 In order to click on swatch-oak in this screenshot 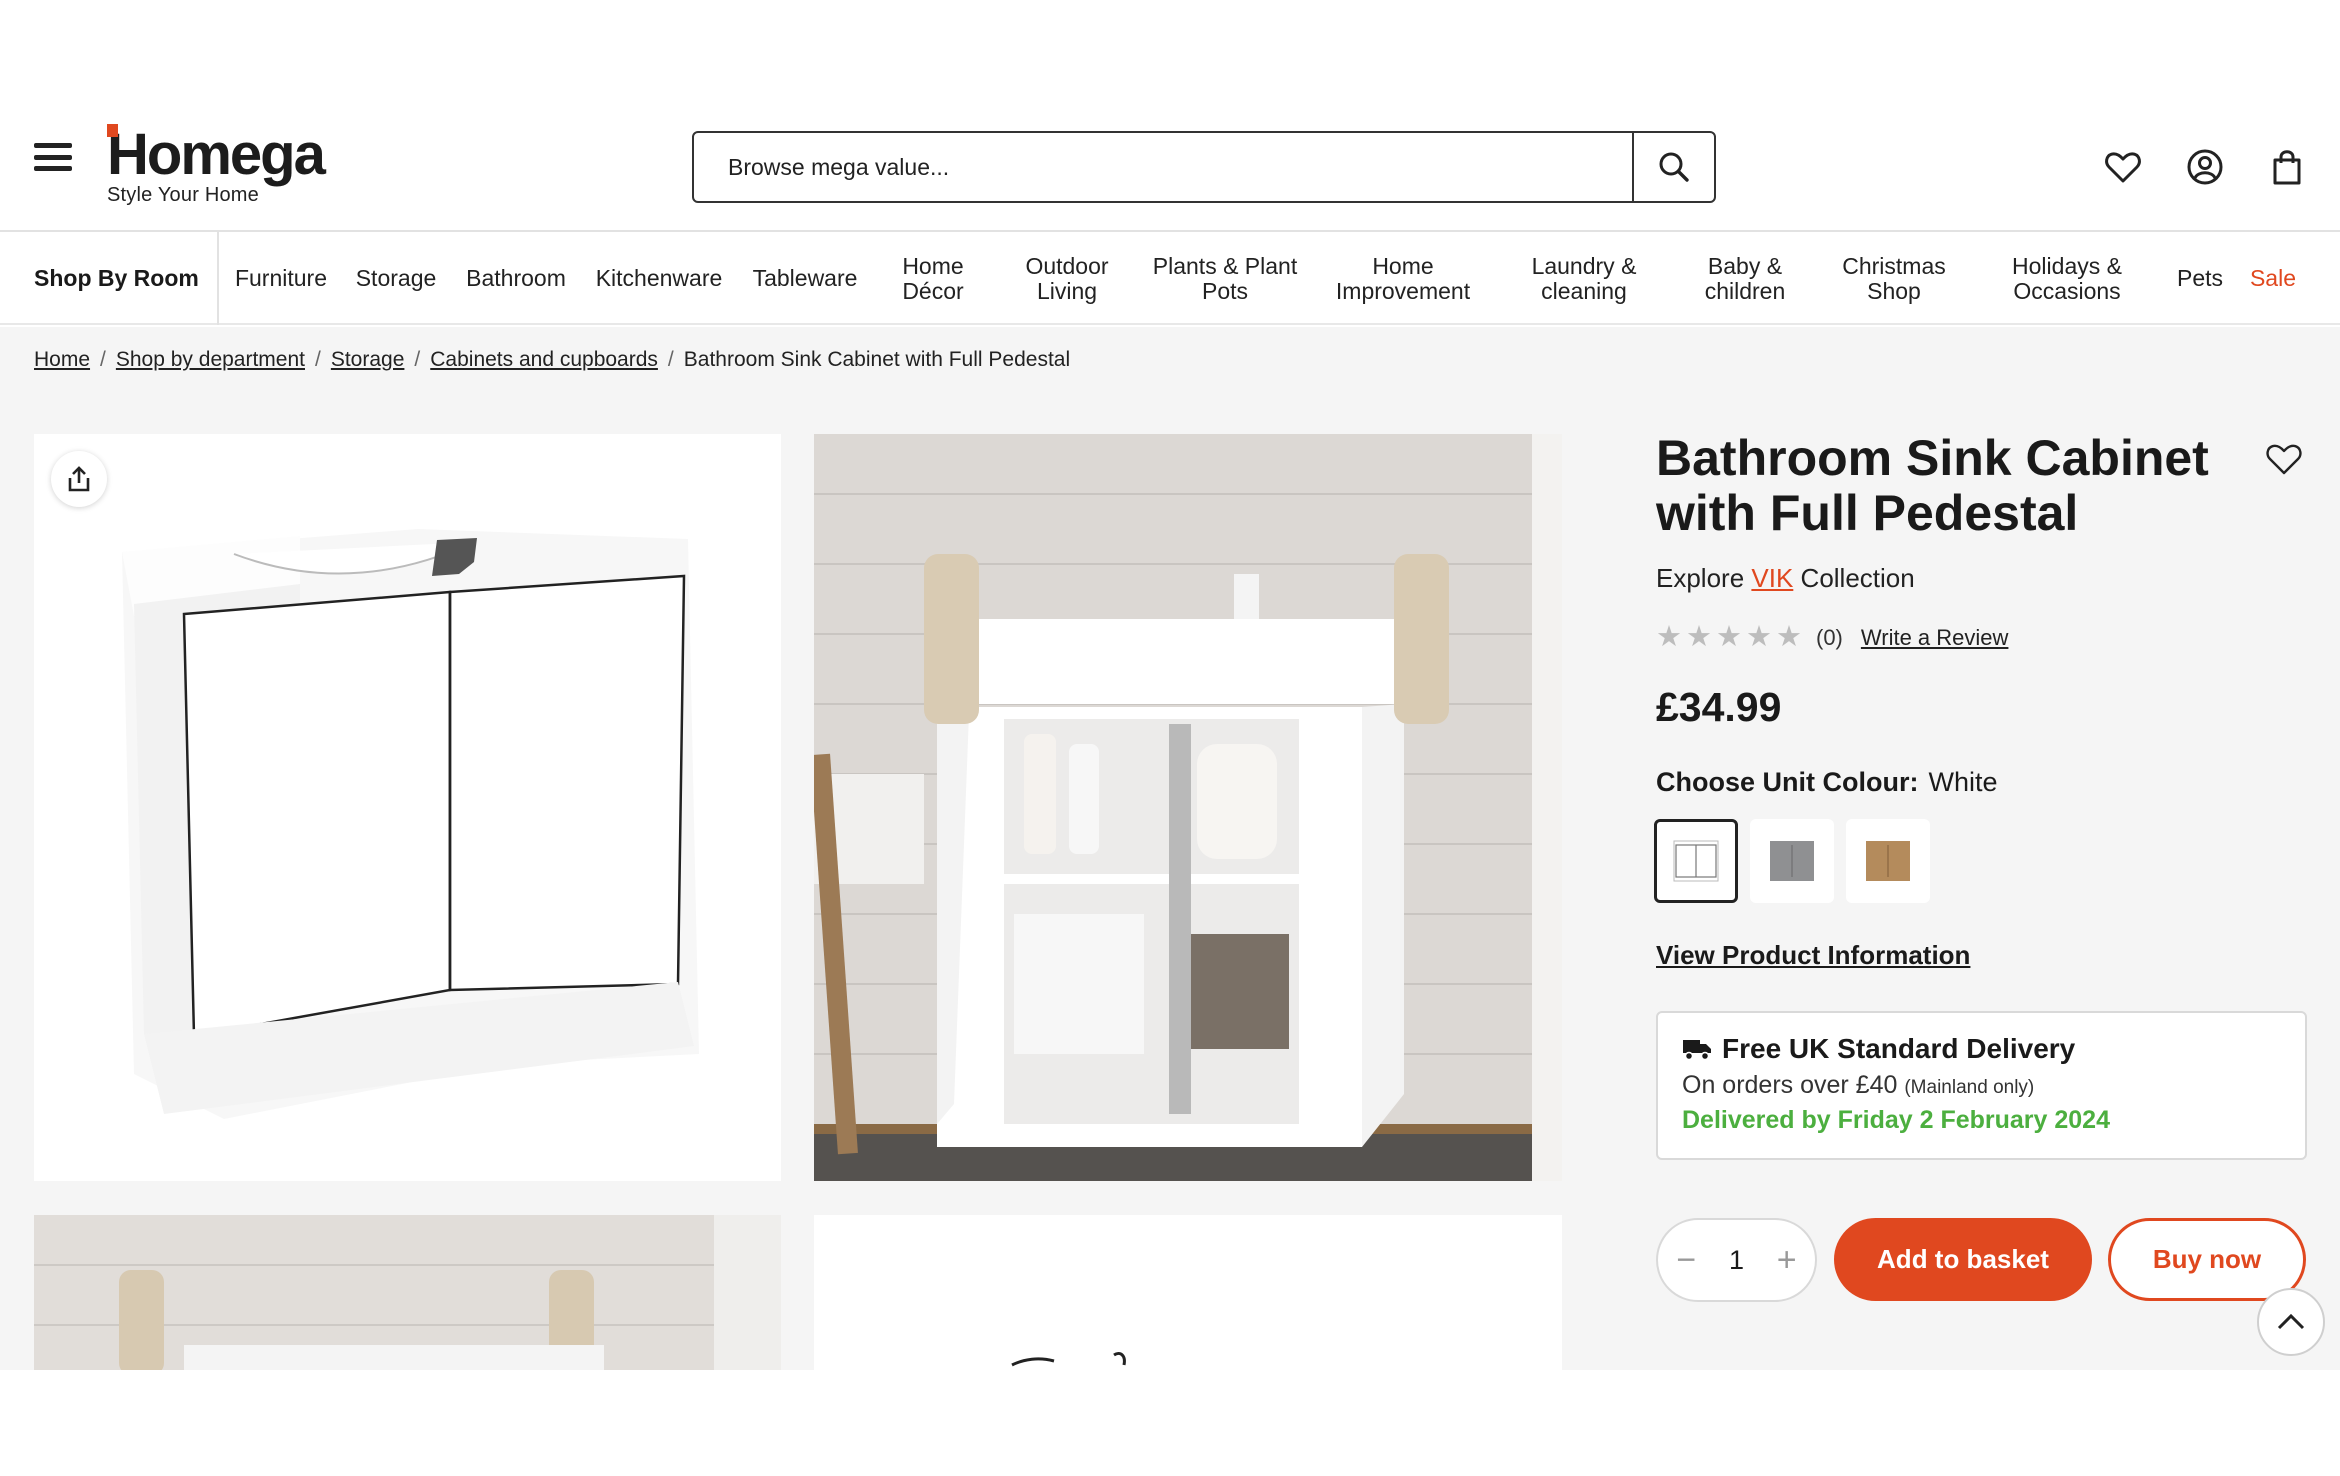, I will do `click(1888, 861)`.